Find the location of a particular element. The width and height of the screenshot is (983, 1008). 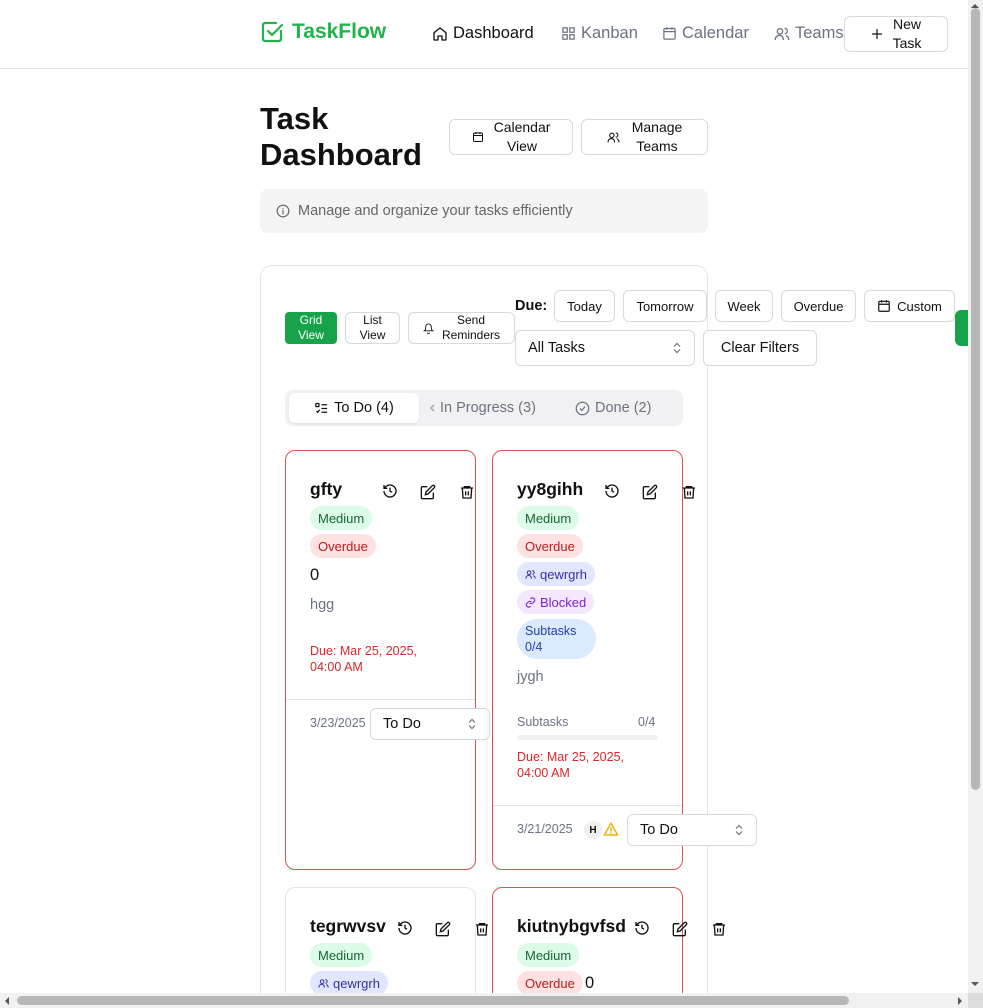

nav-kanban: Kanban is located at coordinates (599, 33).